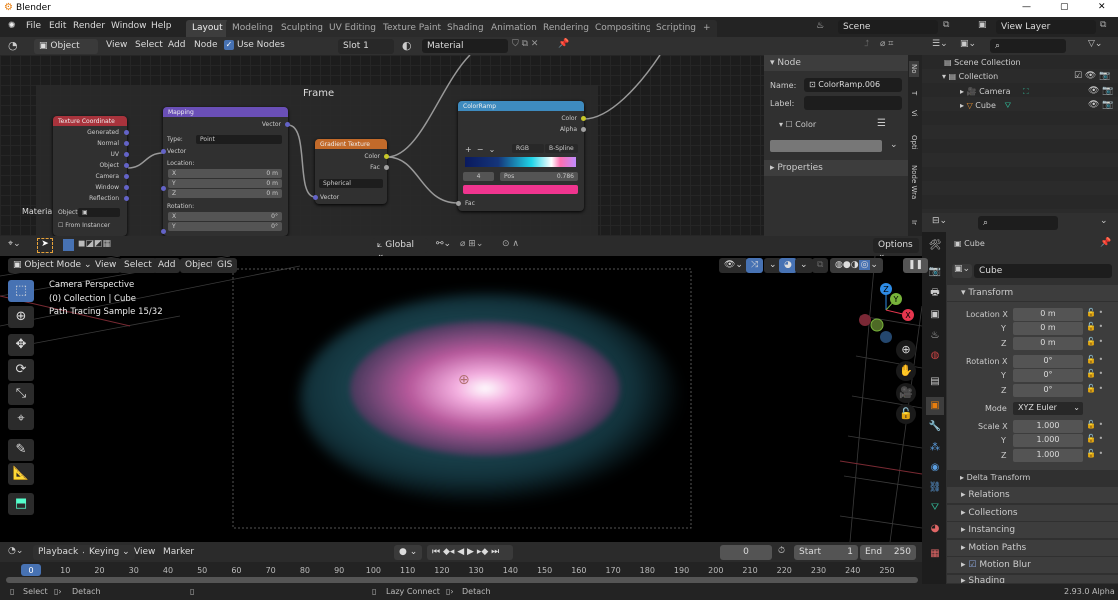  I want to click on proportional-edit-icon: ⊙ ∧, so click(510, 244).